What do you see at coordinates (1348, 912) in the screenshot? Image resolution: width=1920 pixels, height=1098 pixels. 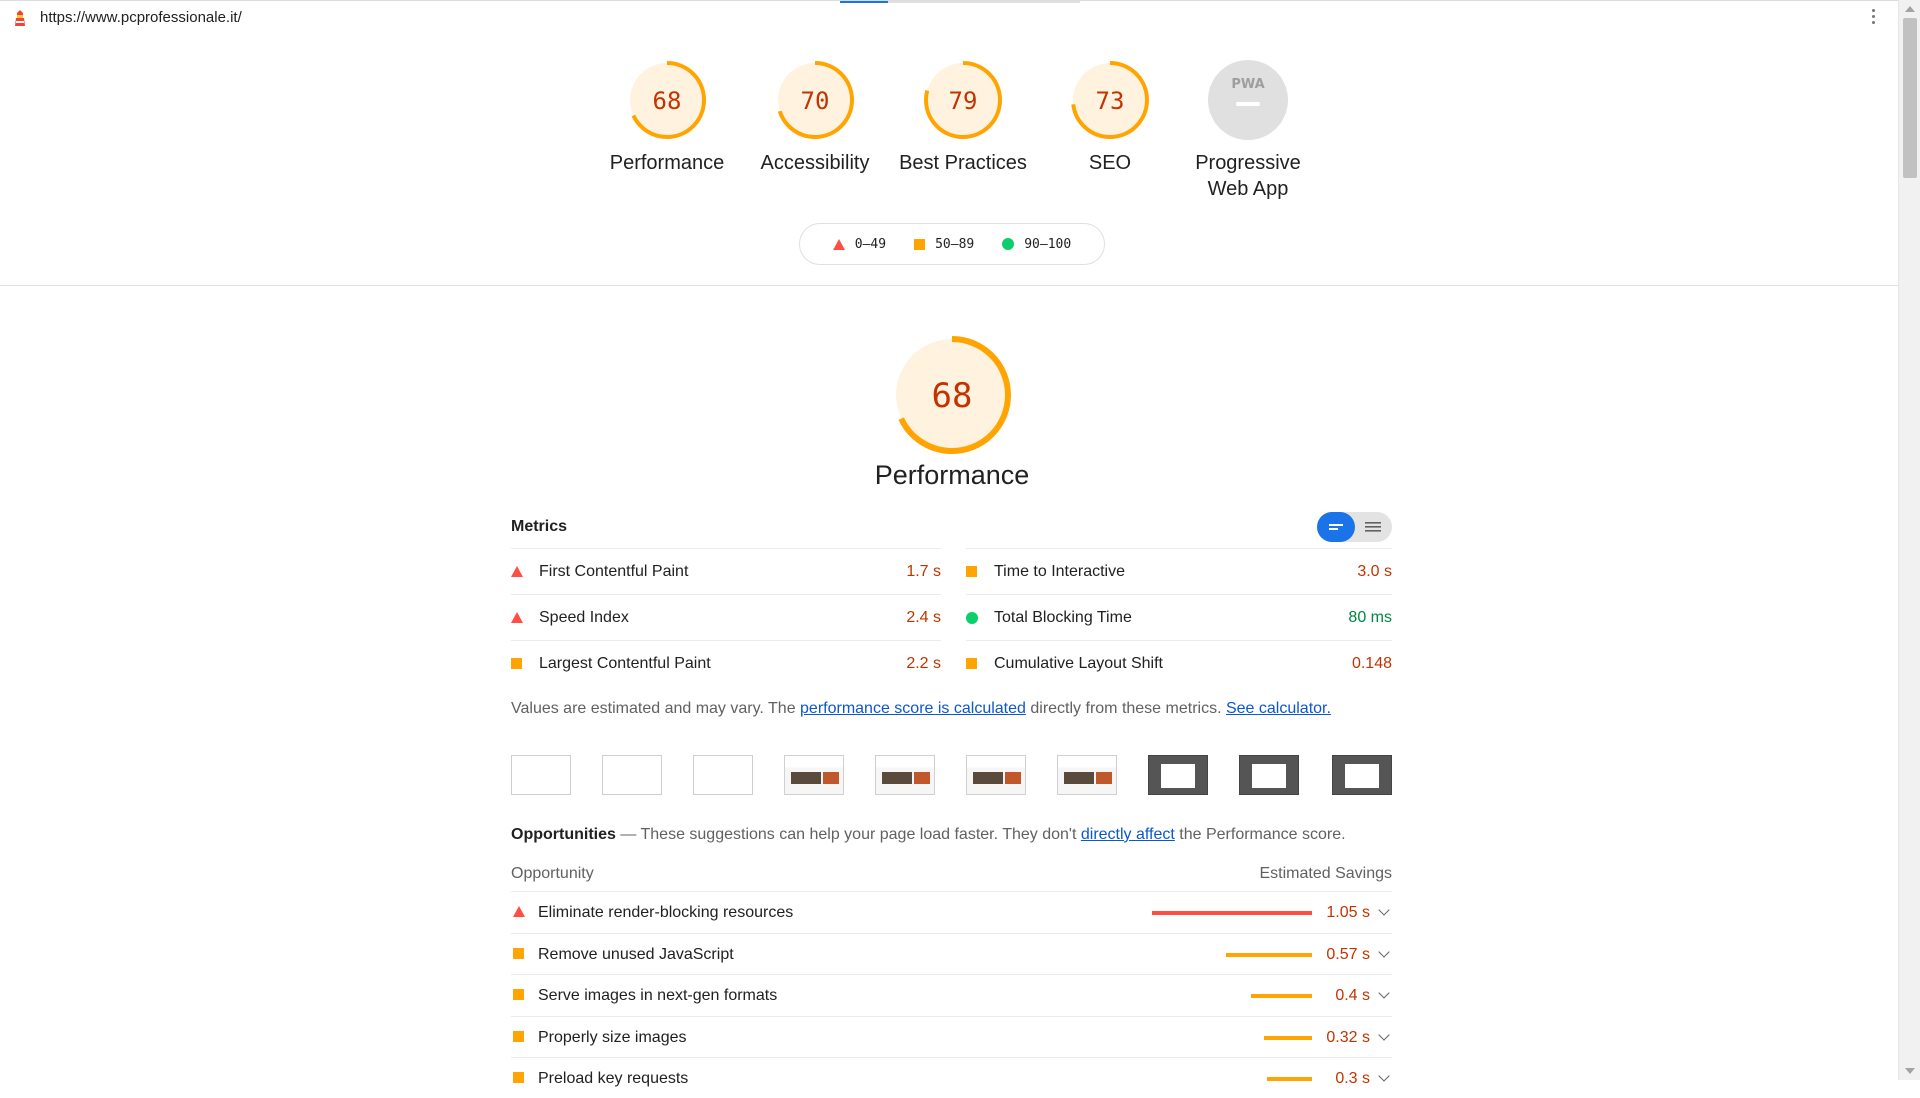 I see `opportunity-savings: 1.05 s` at bounding box center [1348, 912].